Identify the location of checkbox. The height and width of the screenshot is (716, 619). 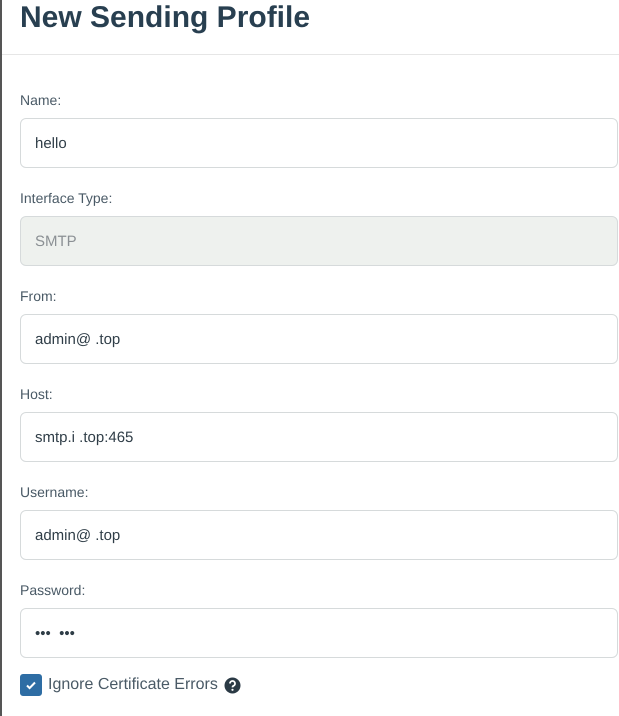
(31, 685).